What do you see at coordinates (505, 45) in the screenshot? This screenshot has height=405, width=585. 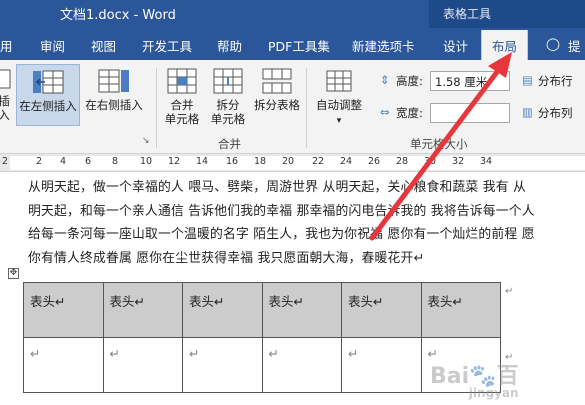 I see `tab-layout: 布局` at bounding box center [505, 45].